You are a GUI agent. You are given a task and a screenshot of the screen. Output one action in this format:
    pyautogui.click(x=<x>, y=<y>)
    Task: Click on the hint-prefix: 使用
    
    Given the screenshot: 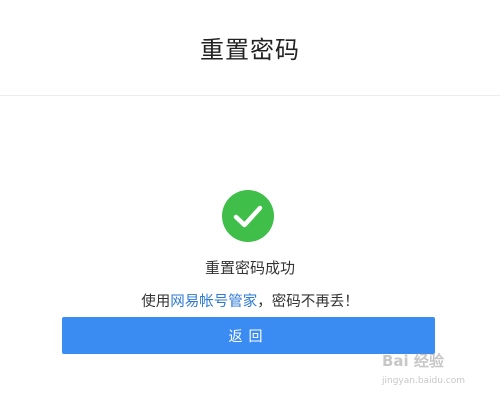 What is the action you would take?
    pyautogui.click(x=156, y=302)
    